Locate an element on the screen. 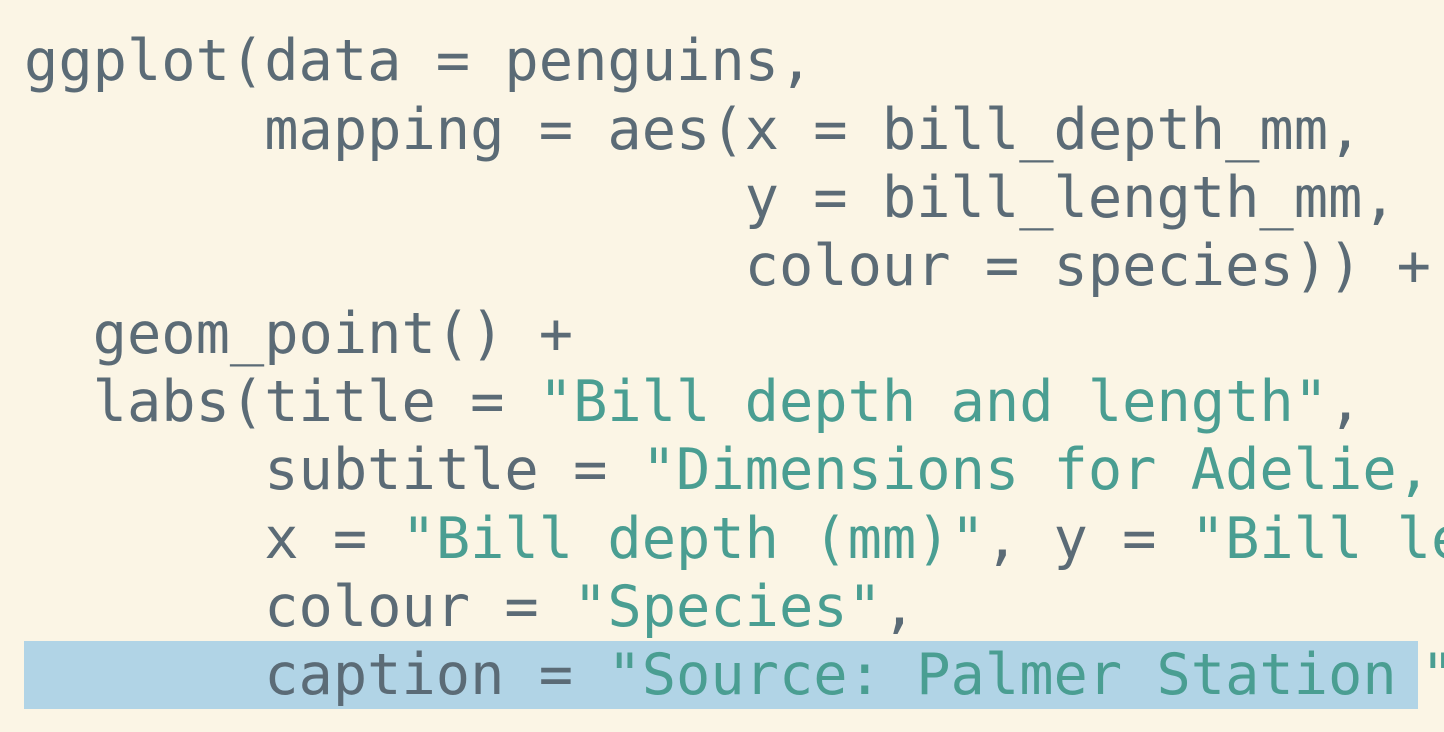 Image resolution: width=1444 pixels, height=732 pixels. code-line-10-overflow: " is located at coordinates (1432, 675).